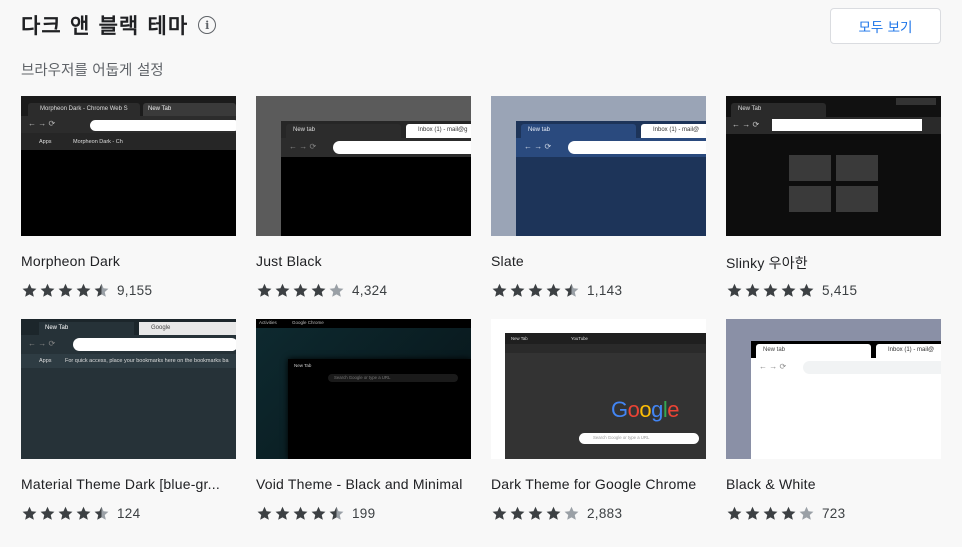  Describe the element at coordinates (438, 131) in the screenshot. I see `browser-tab: Inbox (1) - mail@g` at that location.